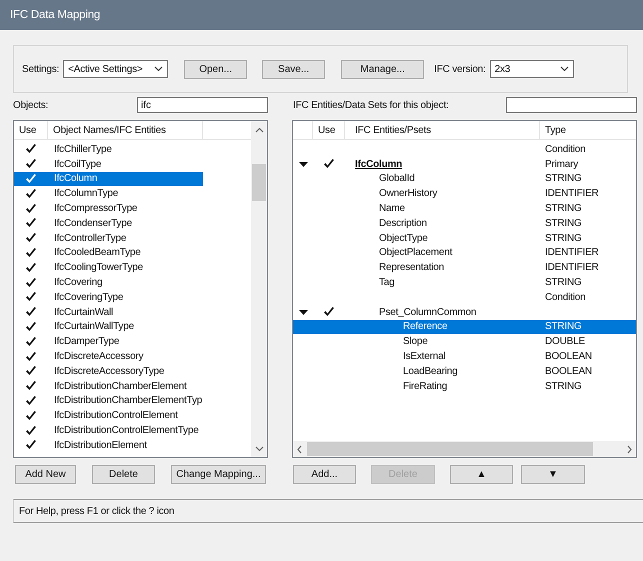 The image size is (643, 561). What do you see at coordinates (464, 282) in the screenshot?
I see `tree-row: Tag STRING` at bounding box center [464, 282].